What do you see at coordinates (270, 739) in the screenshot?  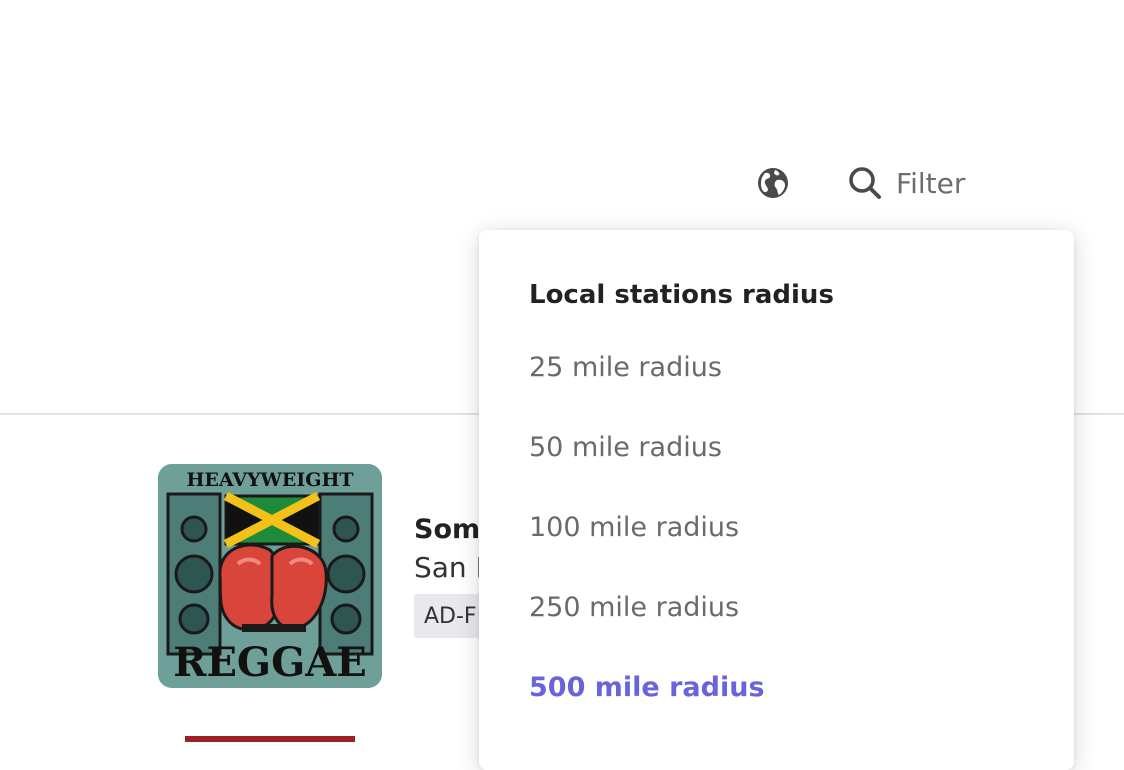 I see `next-station-artwork` at bounding box center [270, 739].